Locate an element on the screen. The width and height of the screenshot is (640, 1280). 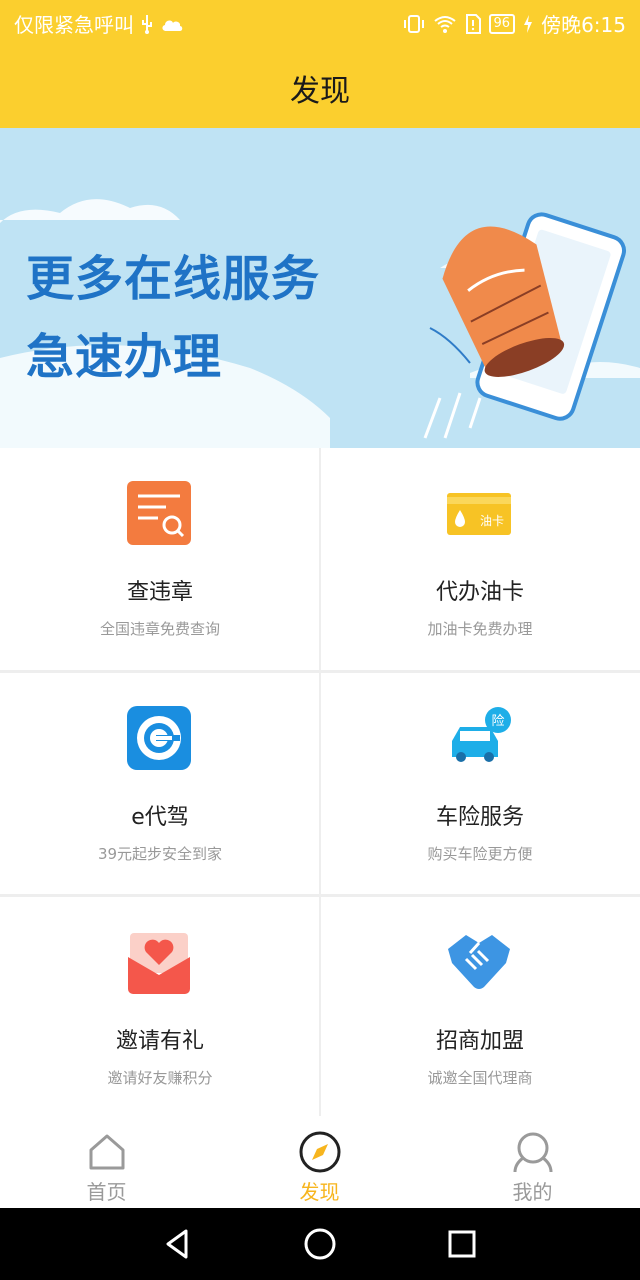
banner-headline: 更多在线服务 急速办理 is located at coordinates (173, 318).